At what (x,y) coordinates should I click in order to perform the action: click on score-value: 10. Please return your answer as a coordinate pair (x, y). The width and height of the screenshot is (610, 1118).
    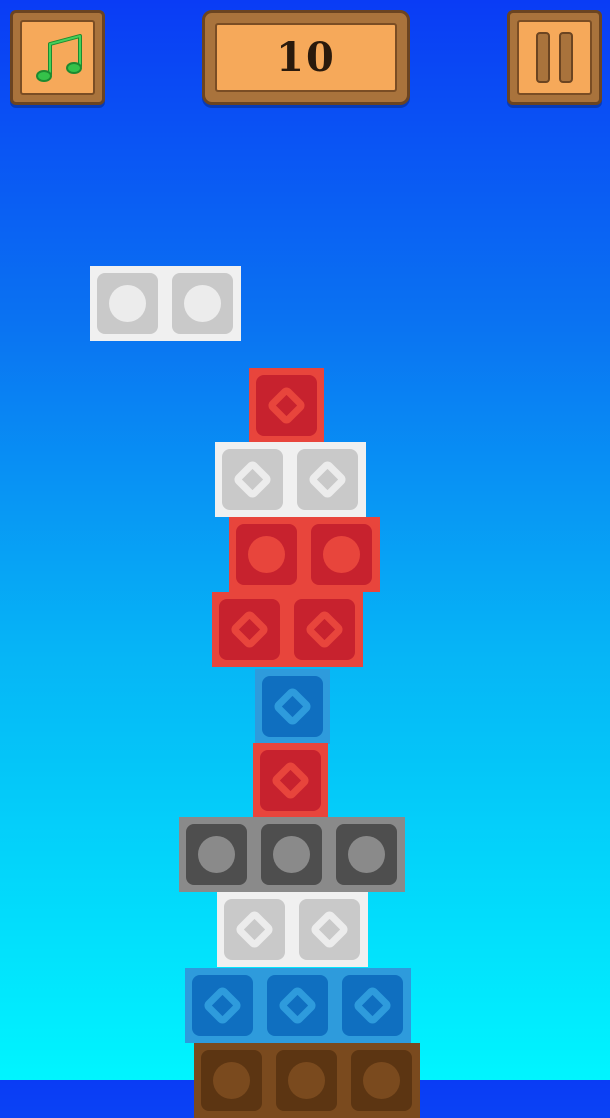
    Looking at the image, I should click on (306, 57).